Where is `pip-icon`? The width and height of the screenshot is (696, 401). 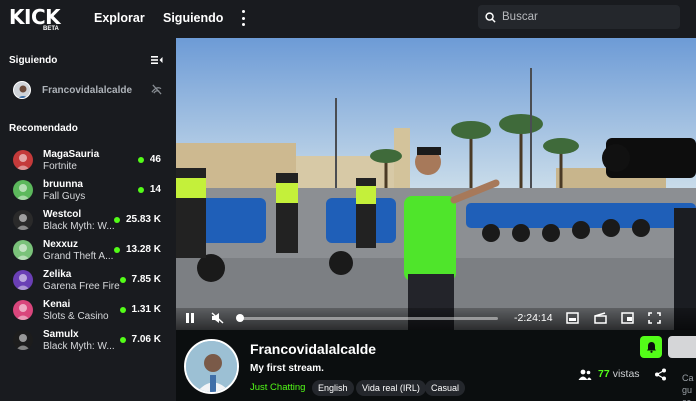 pip-icon is located at coordinates (627, 318).